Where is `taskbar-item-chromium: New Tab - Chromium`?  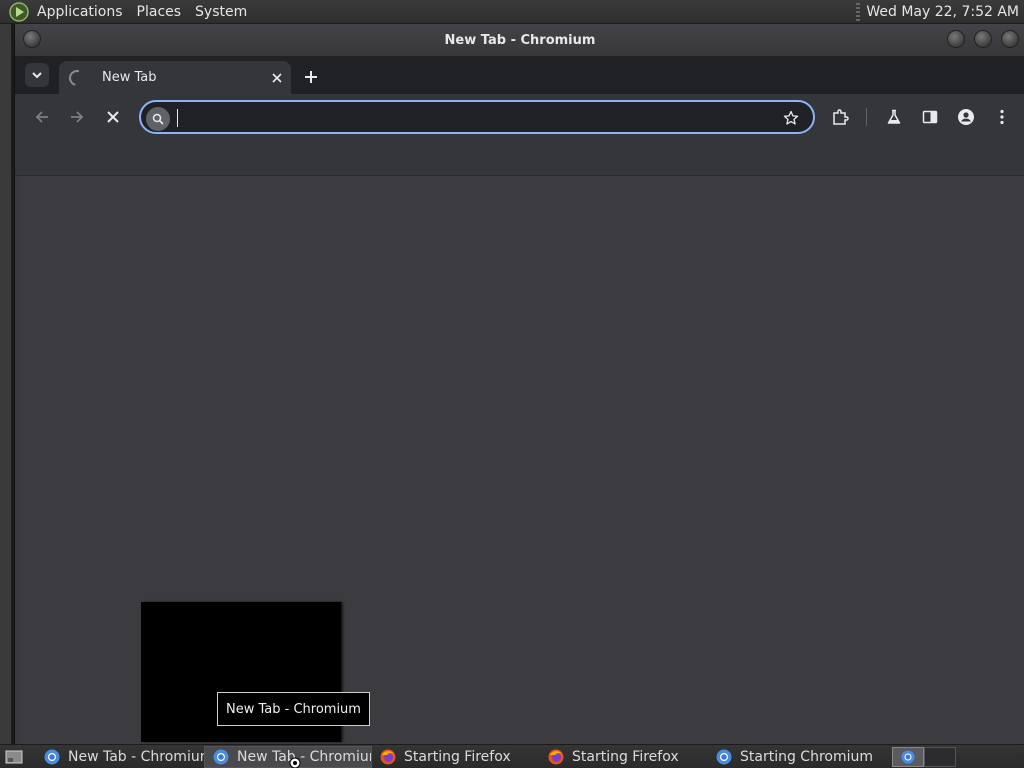 taskbar-item-chromium: New Tab - Chromium is located at coordinates (120, 757).